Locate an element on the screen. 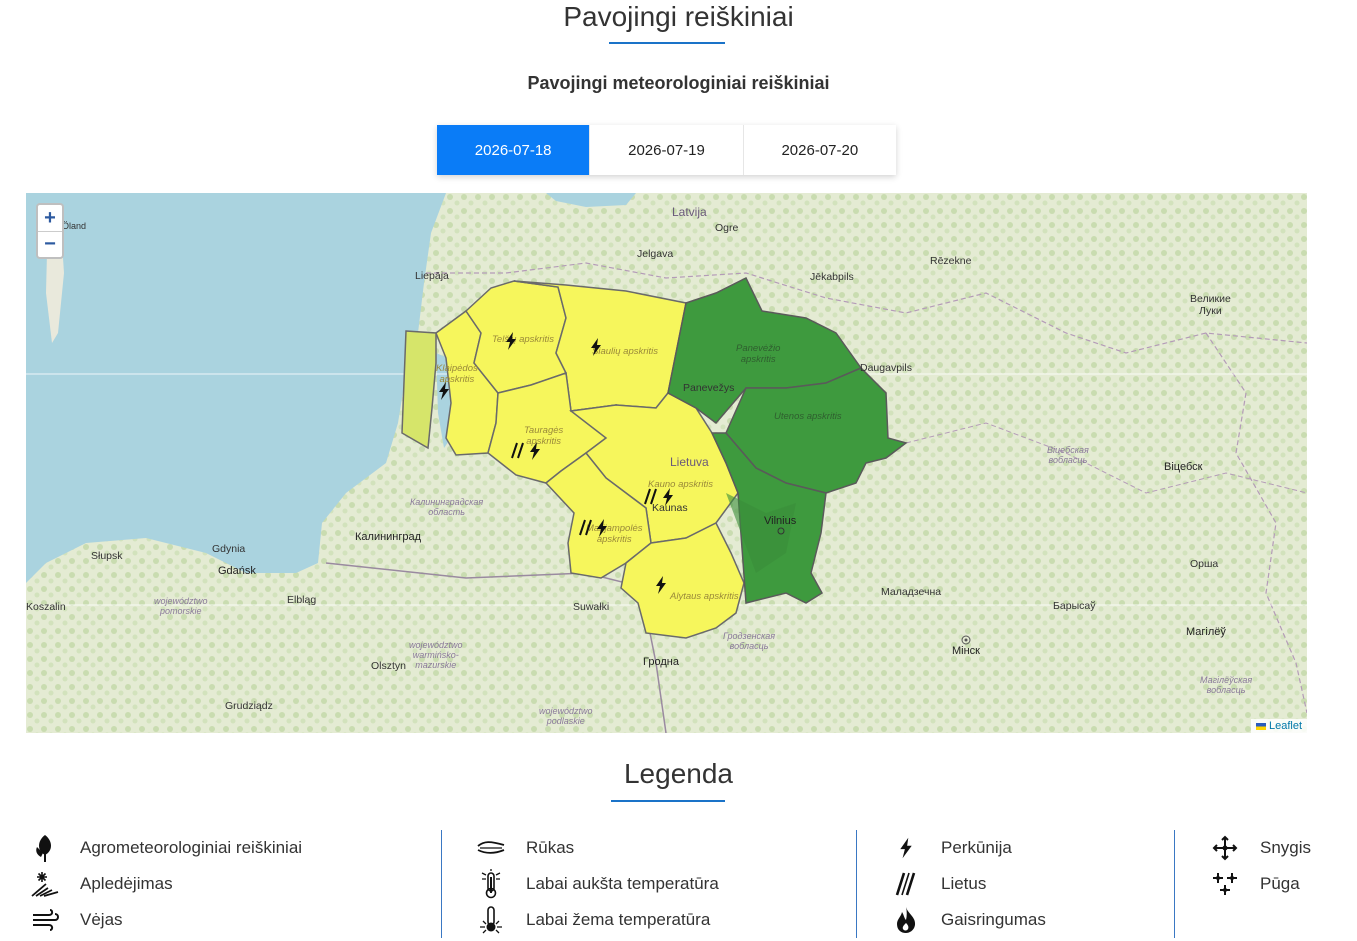  legend-label: Rūkas is located at coordinates (550, 847).